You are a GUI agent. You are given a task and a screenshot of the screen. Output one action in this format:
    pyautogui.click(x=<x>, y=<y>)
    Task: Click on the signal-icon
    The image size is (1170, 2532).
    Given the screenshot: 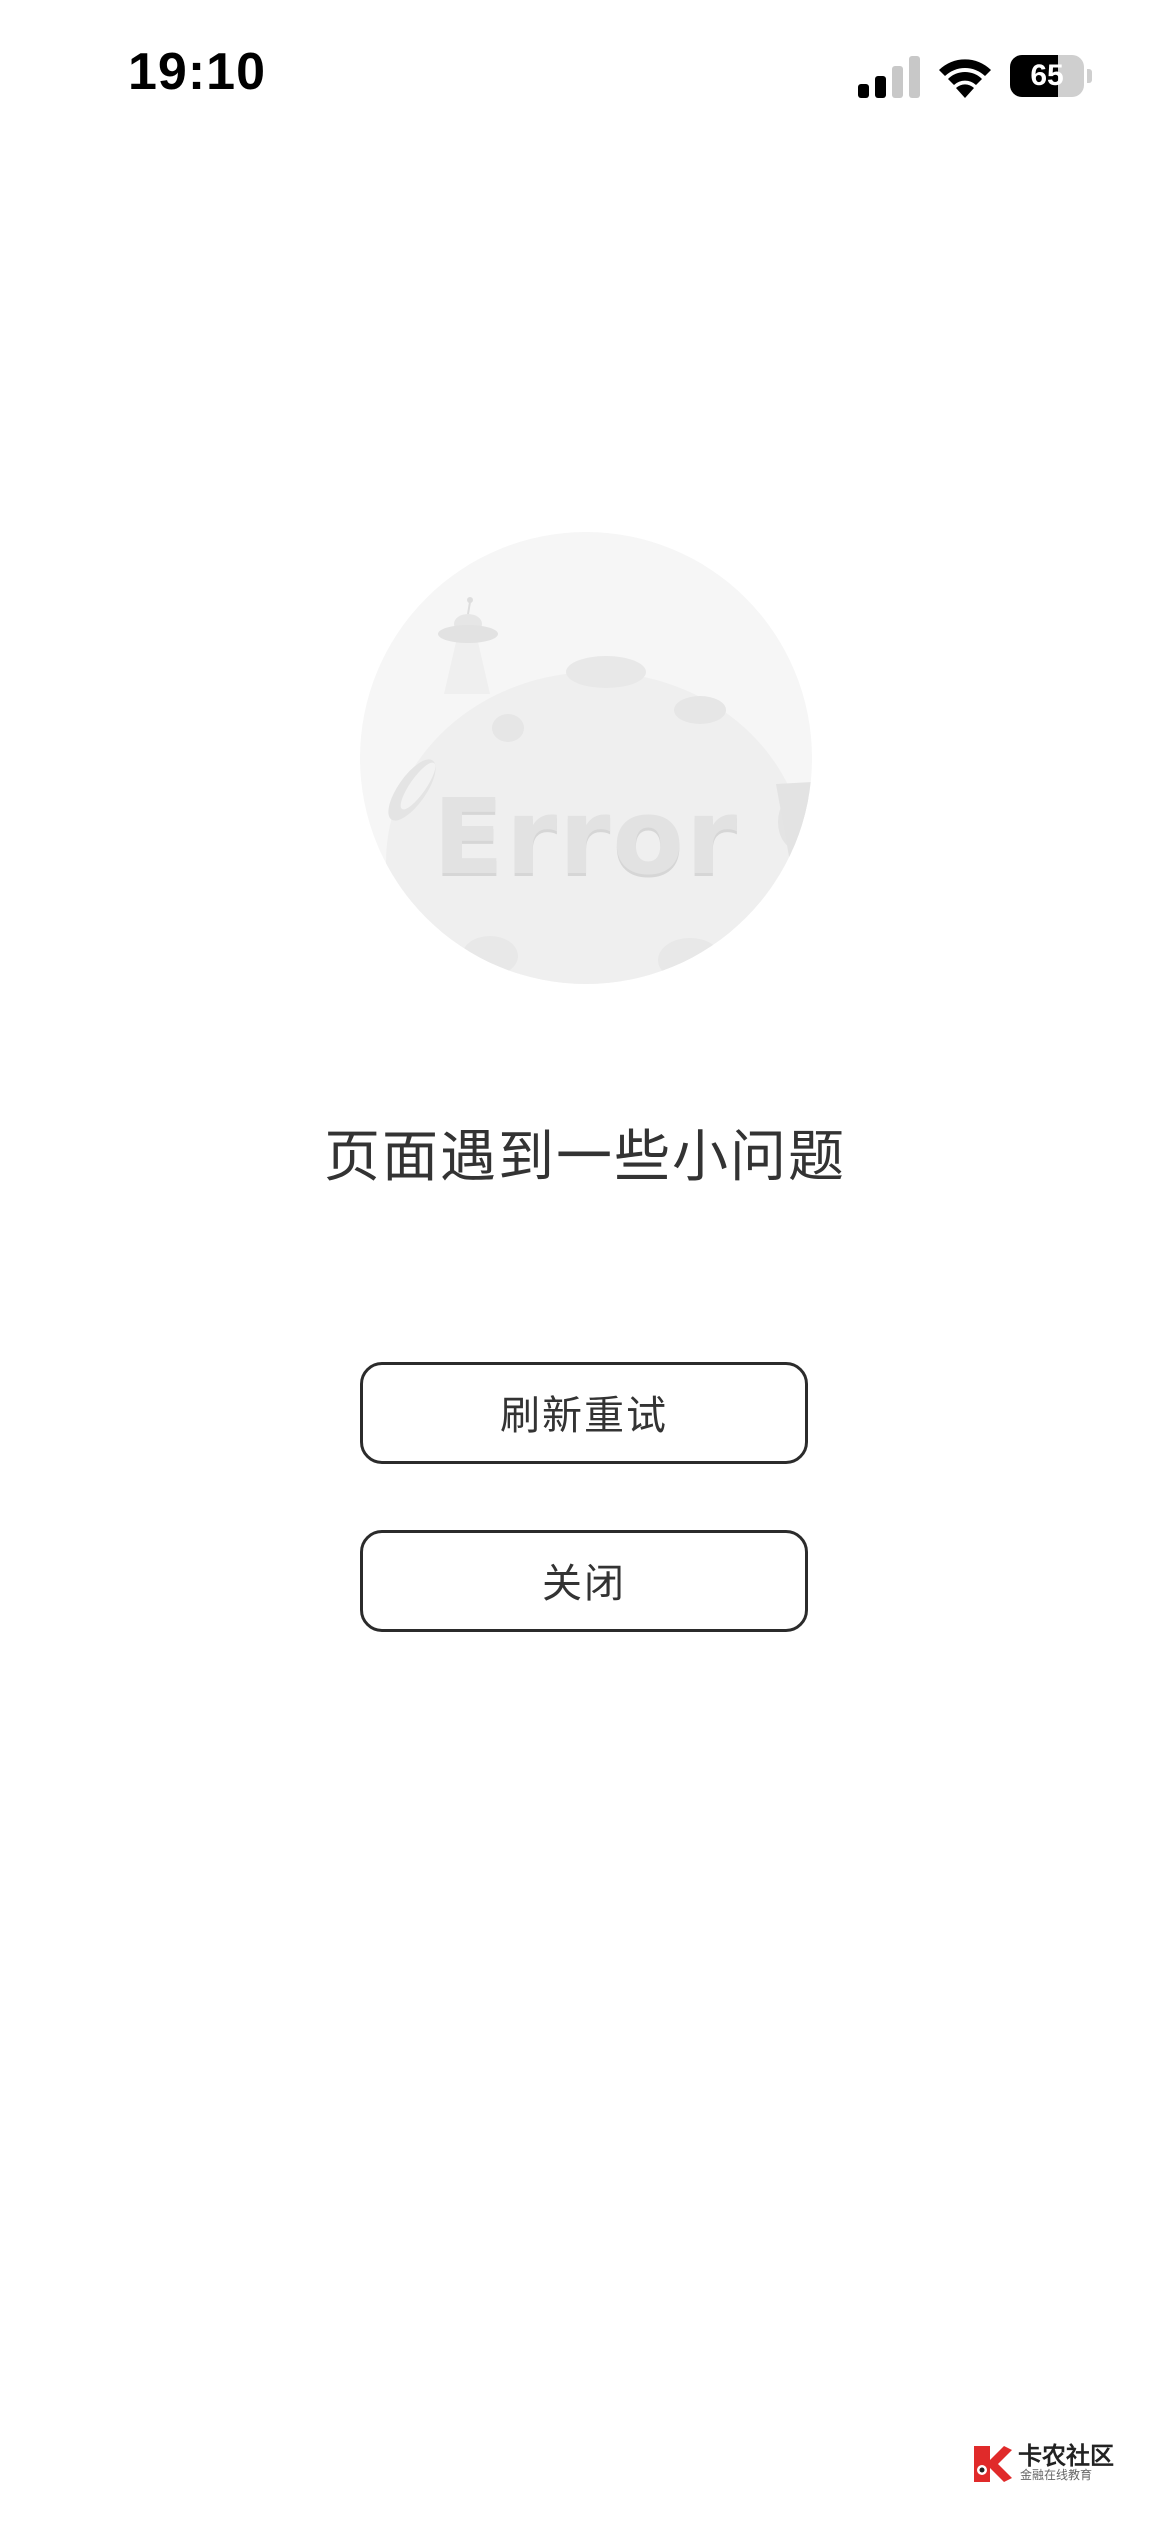 What is the action you would take?
    pyautogui.click(x=889, y=77)
    